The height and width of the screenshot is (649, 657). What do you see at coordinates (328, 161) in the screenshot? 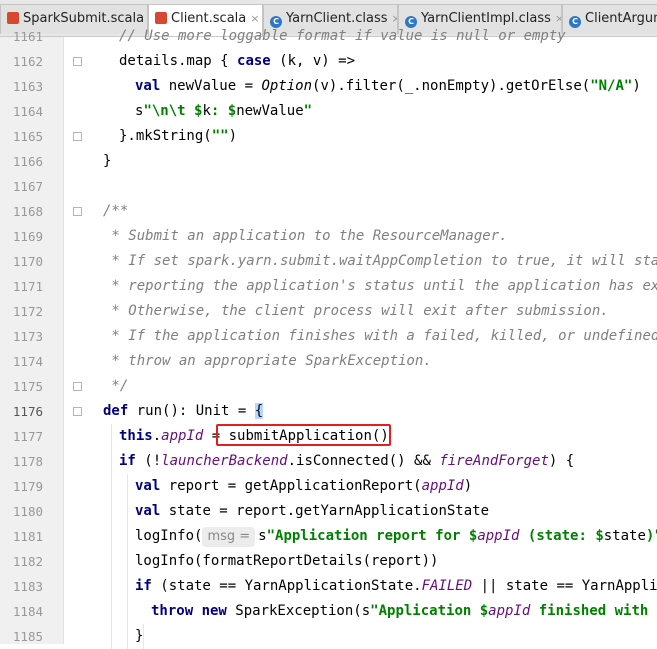
I see `code-line: 1166}` at bounding box center [328, 161].